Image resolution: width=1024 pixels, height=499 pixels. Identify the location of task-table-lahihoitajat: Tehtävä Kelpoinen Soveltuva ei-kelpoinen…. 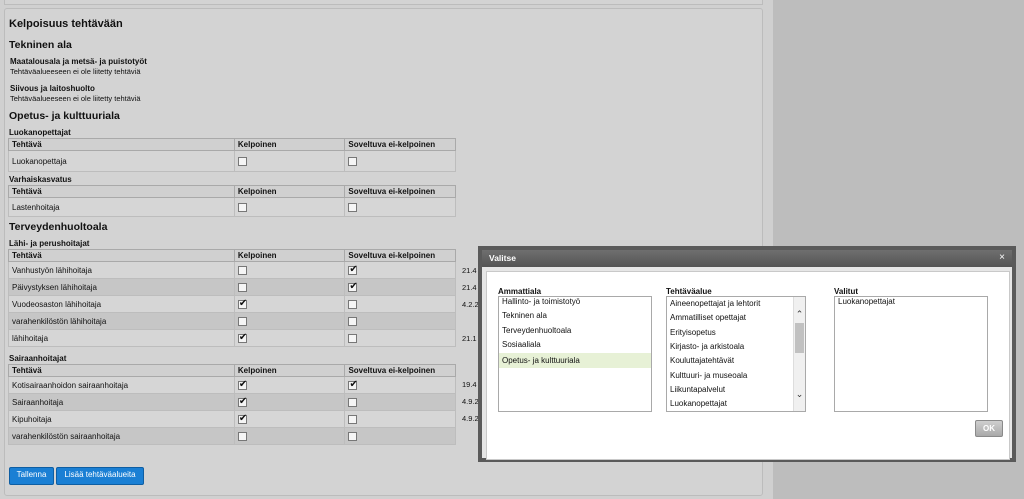
(232, 298).